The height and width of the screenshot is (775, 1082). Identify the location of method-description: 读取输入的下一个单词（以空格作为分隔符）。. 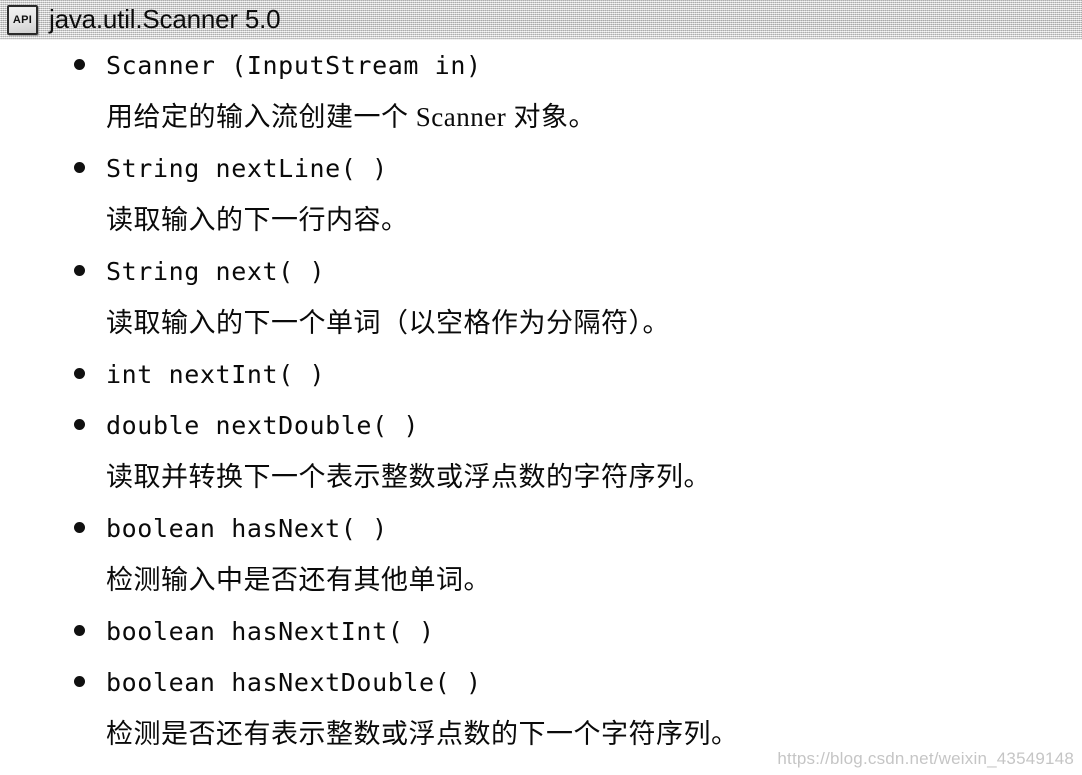
(388, 323).